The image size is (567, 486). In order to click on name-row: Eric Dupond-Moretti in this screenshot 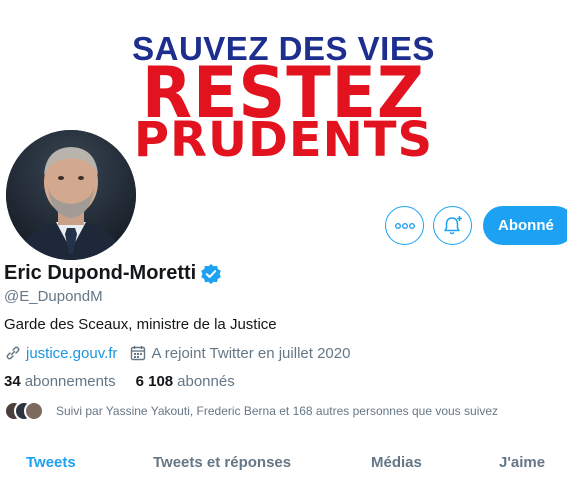, I will do `click(113, 273)`.